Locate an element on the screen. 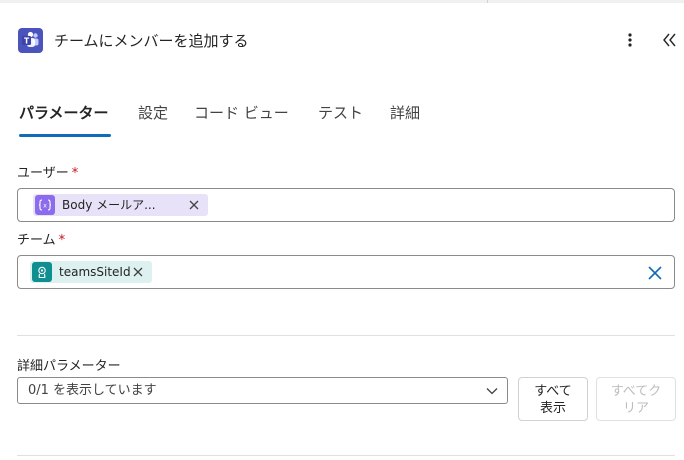 The image size is (684, 460). tab-bar: パラメーター 設定 コード ビュー テスト 詳細 is located at coordinates (342, 120).